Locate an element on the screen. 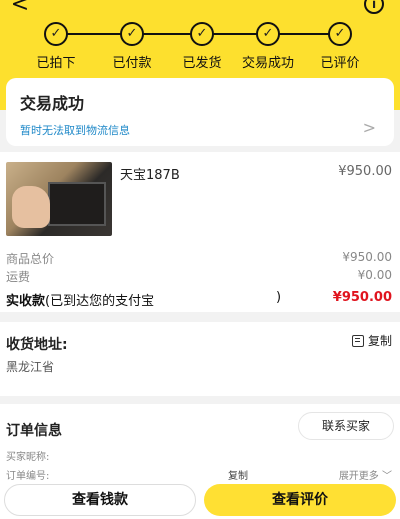 This screenshot has width=400, height=519. address-title: 收货地址: is located at coordinates (37, 345).